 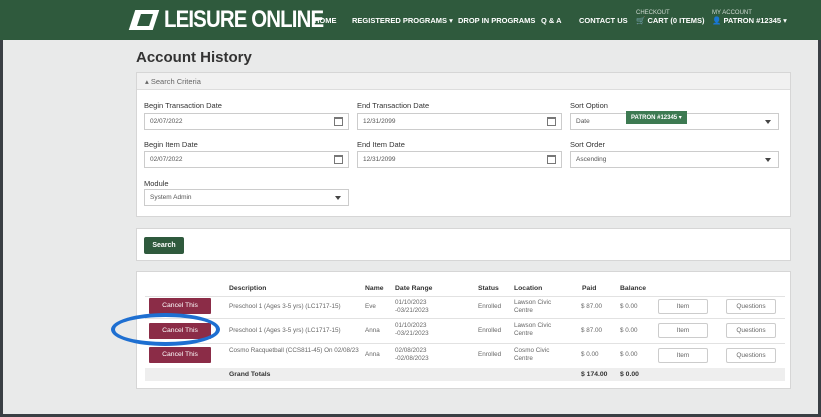 What do you see at coordinates (589, 288) in the screenshot?
I see `col-paid: Paid` at bounding box center [589, 288].